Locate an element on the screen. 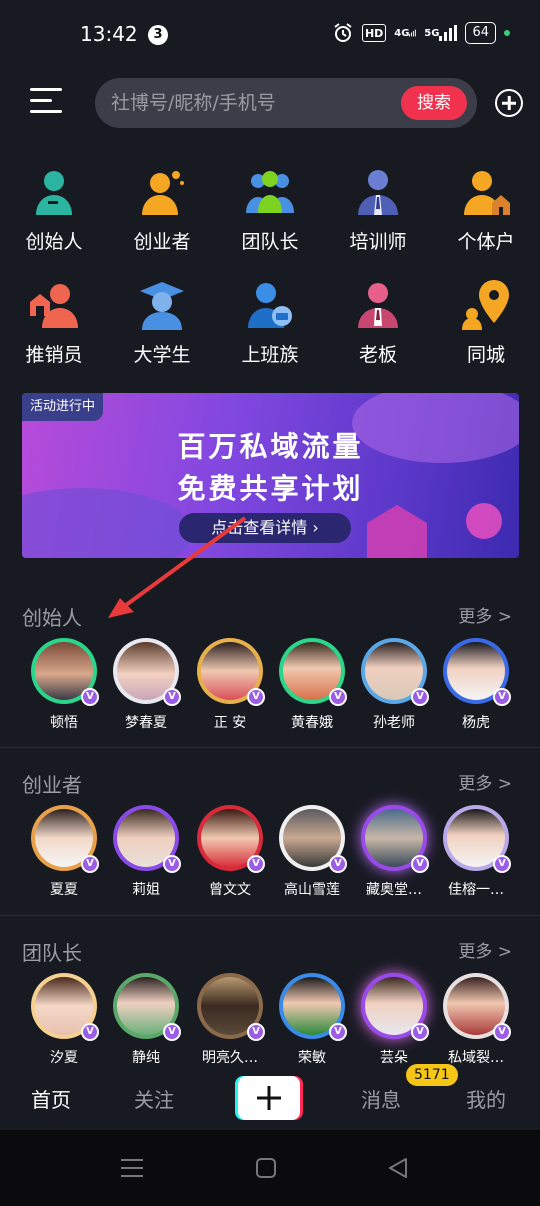 This screenshot has width=540, height=1206. category-label: 推销员 is located at coordinates (54, 355).